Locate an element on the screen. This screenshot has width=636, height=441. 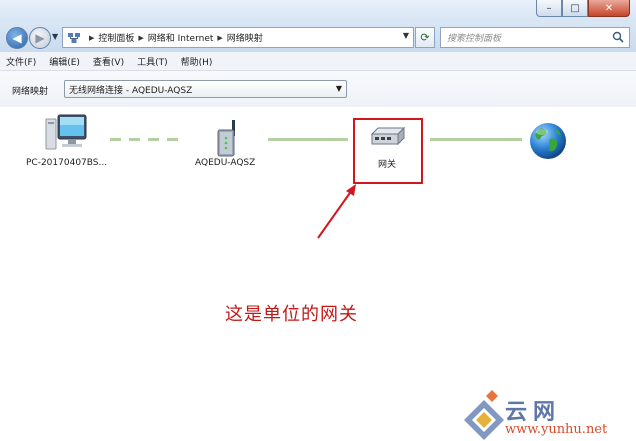
minimize-button: – is located at coordinates (549, 8).